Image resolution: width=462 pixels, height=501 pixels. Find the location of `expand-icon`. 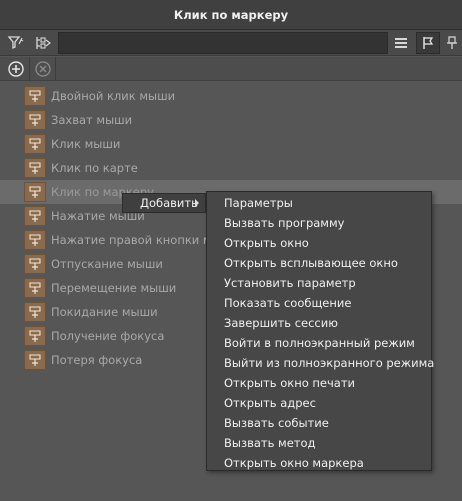

expand-icon is located at coordinates (43, 43).